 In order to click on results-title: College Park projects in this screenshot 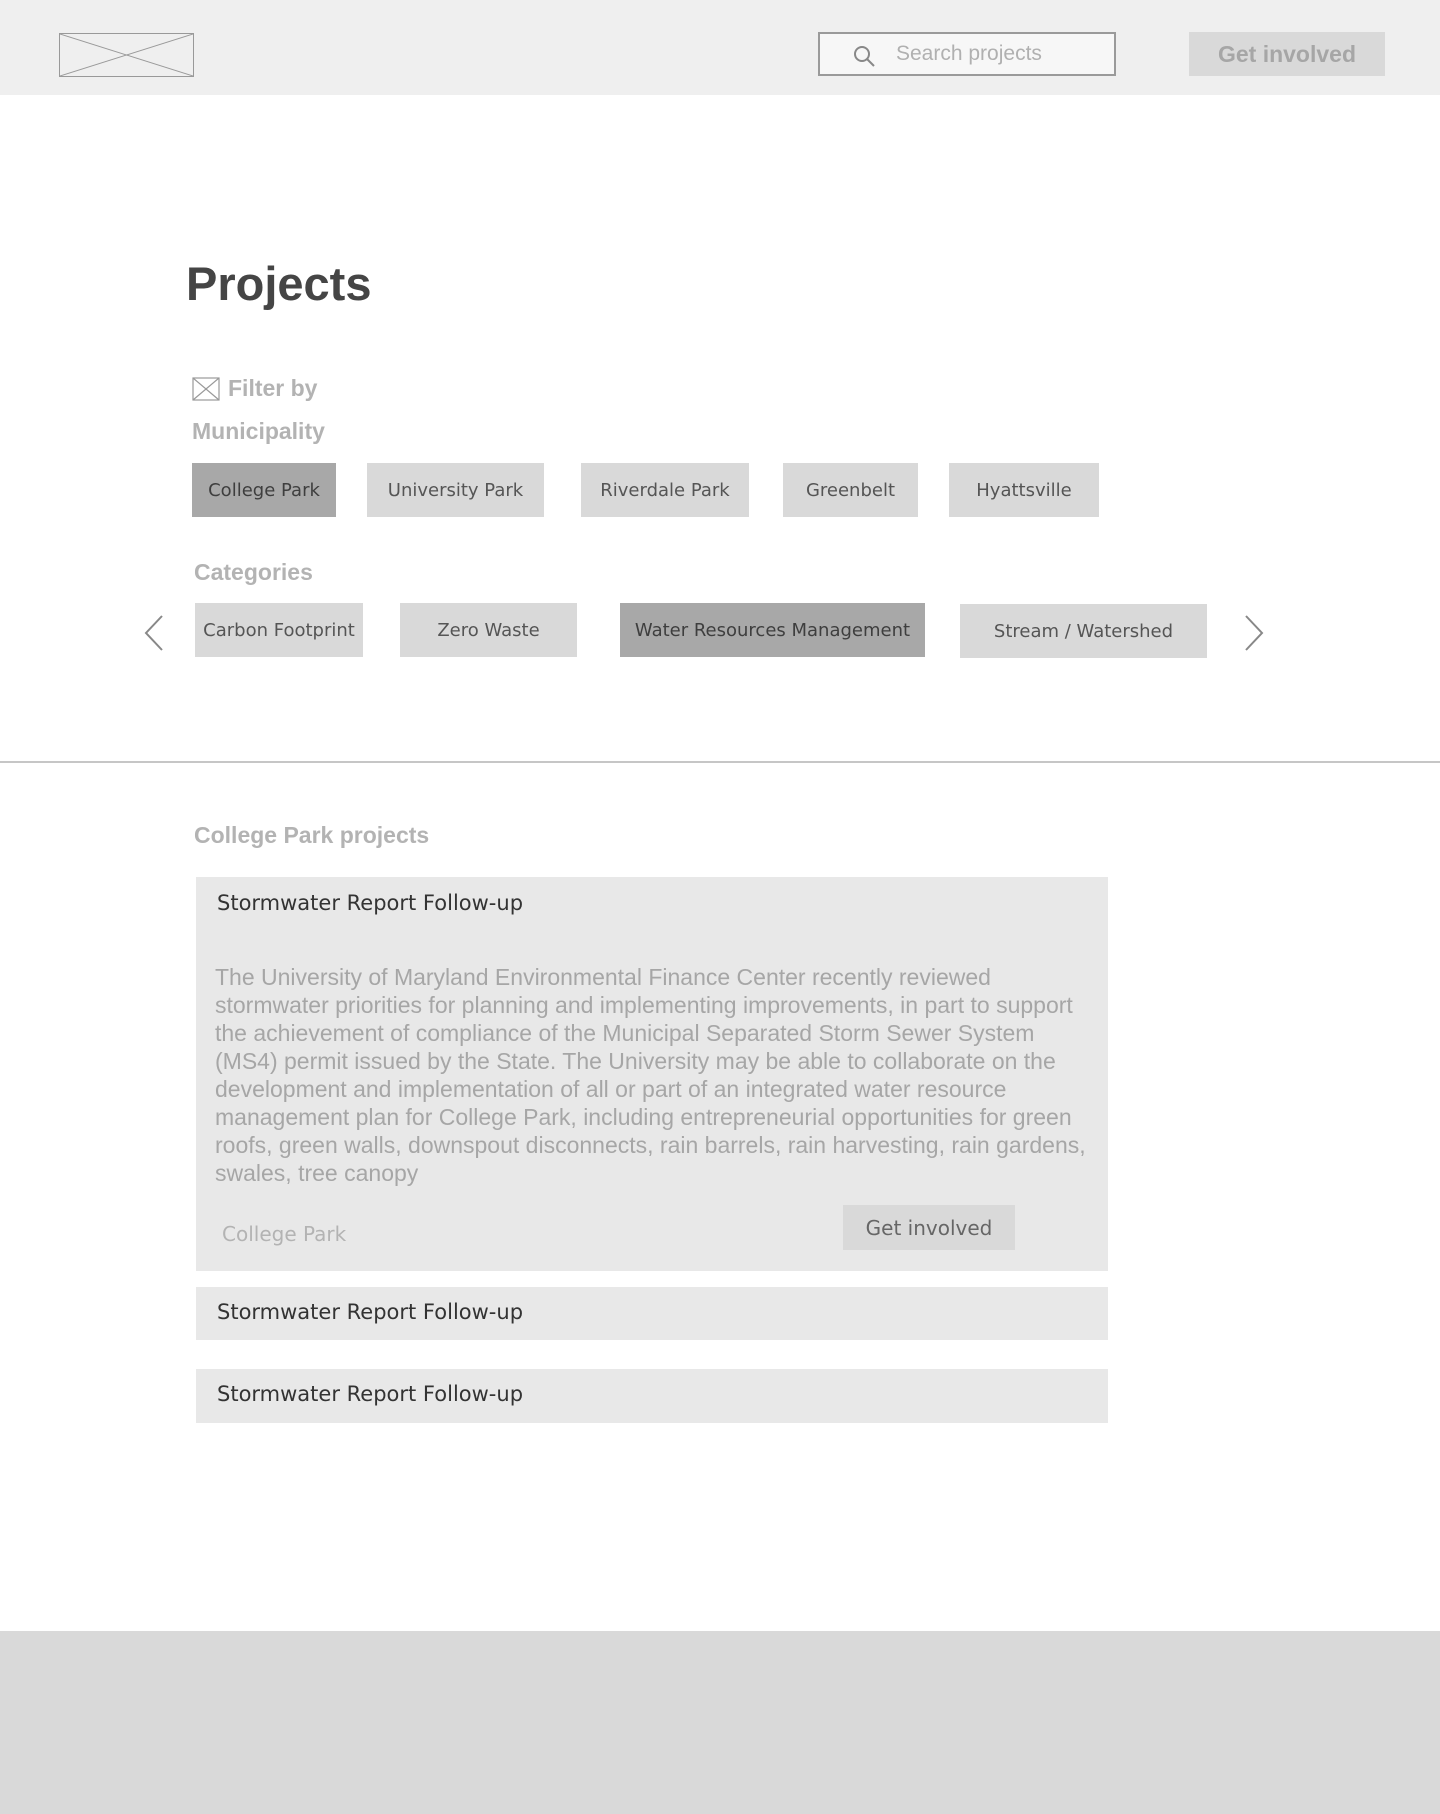, I will do `click(312, 835)`.